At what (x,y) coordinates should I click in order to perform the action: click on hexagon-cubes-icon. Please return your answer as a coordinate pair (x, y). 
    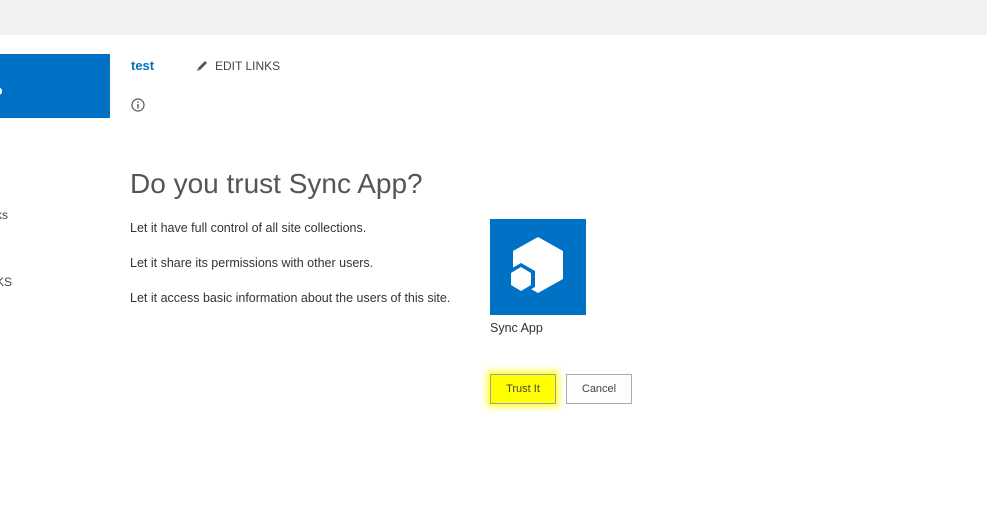
    Looking at the image, I should click on (535, 266).